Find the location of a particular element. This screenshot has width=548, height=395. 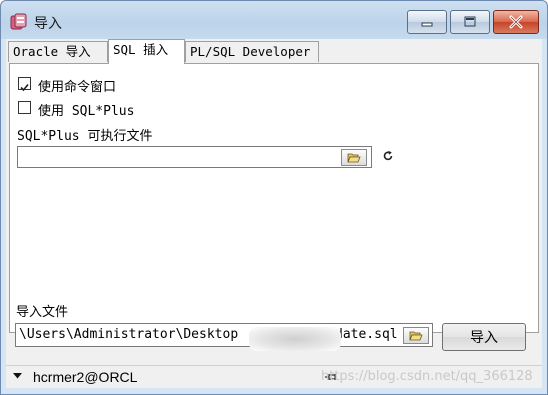

minimize-icon is located at coordinates (427, 24).